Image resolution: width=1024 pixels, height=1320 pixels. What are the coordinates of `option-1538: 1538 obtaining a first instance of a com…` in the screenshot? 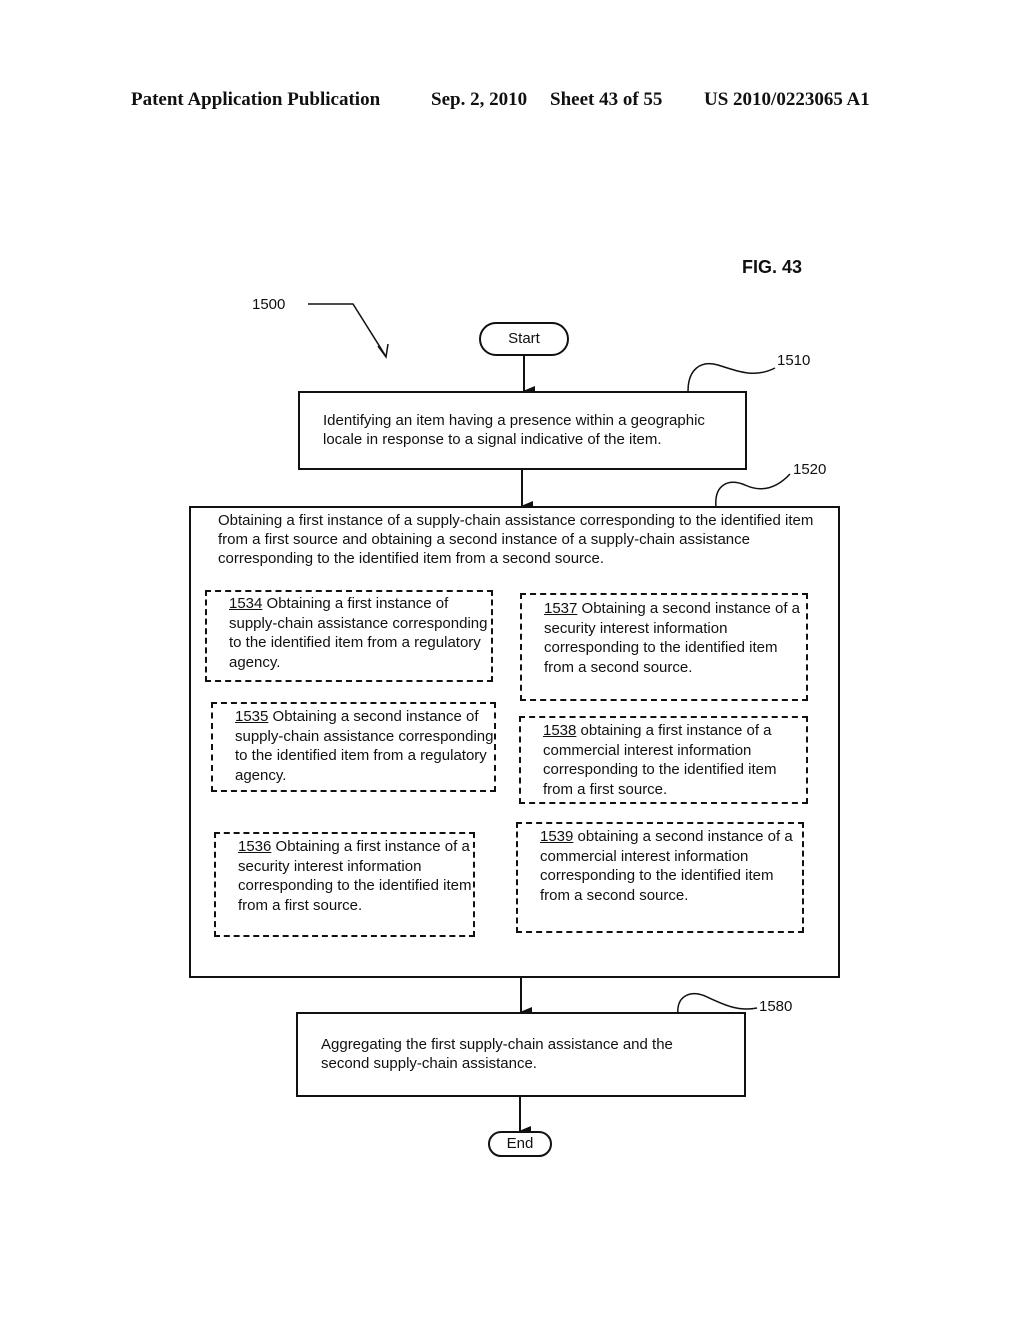 It's located at (663, 760).